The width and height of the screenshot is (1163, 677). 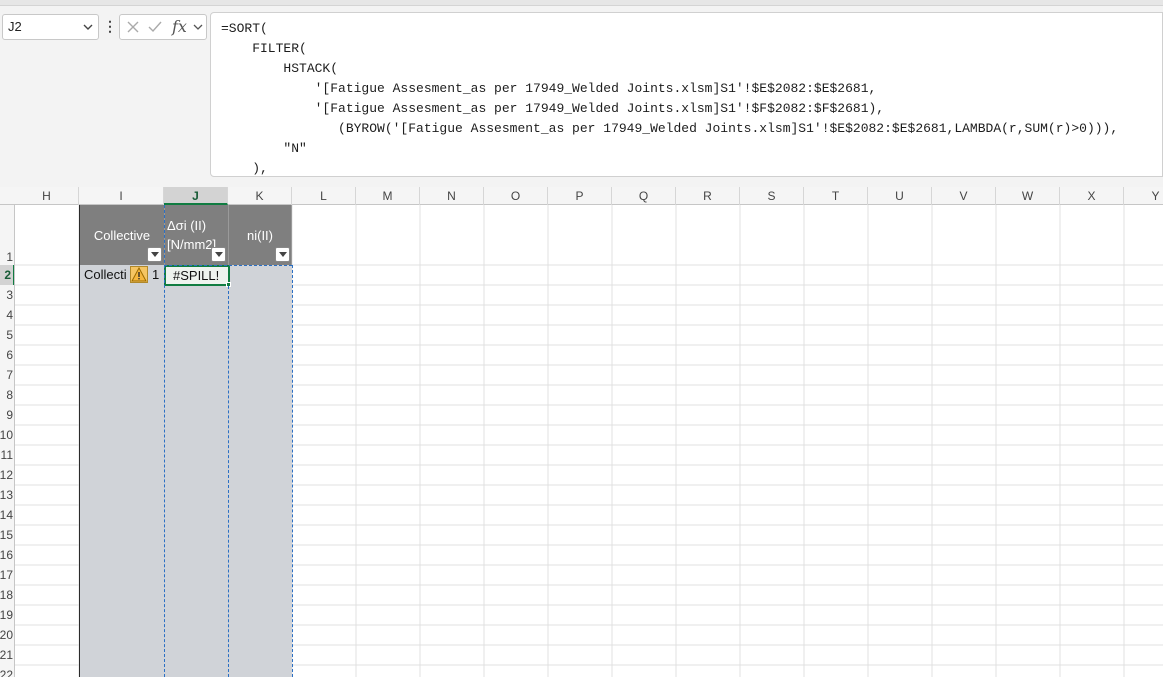 What do you see at coordinates (133, 27) in the screenshot?
I see `cancel-icon` at bounding box center [133, 27].